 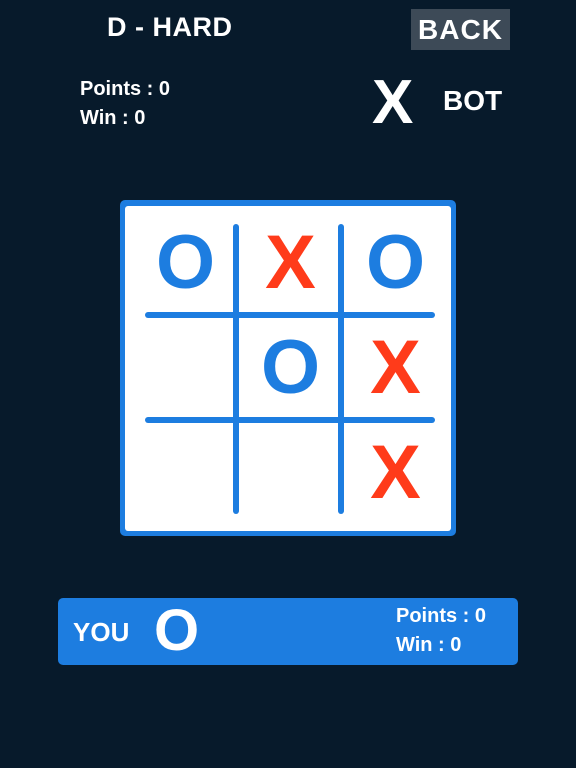 I want to click on back-button: BACK, so click(x=460, y=29).